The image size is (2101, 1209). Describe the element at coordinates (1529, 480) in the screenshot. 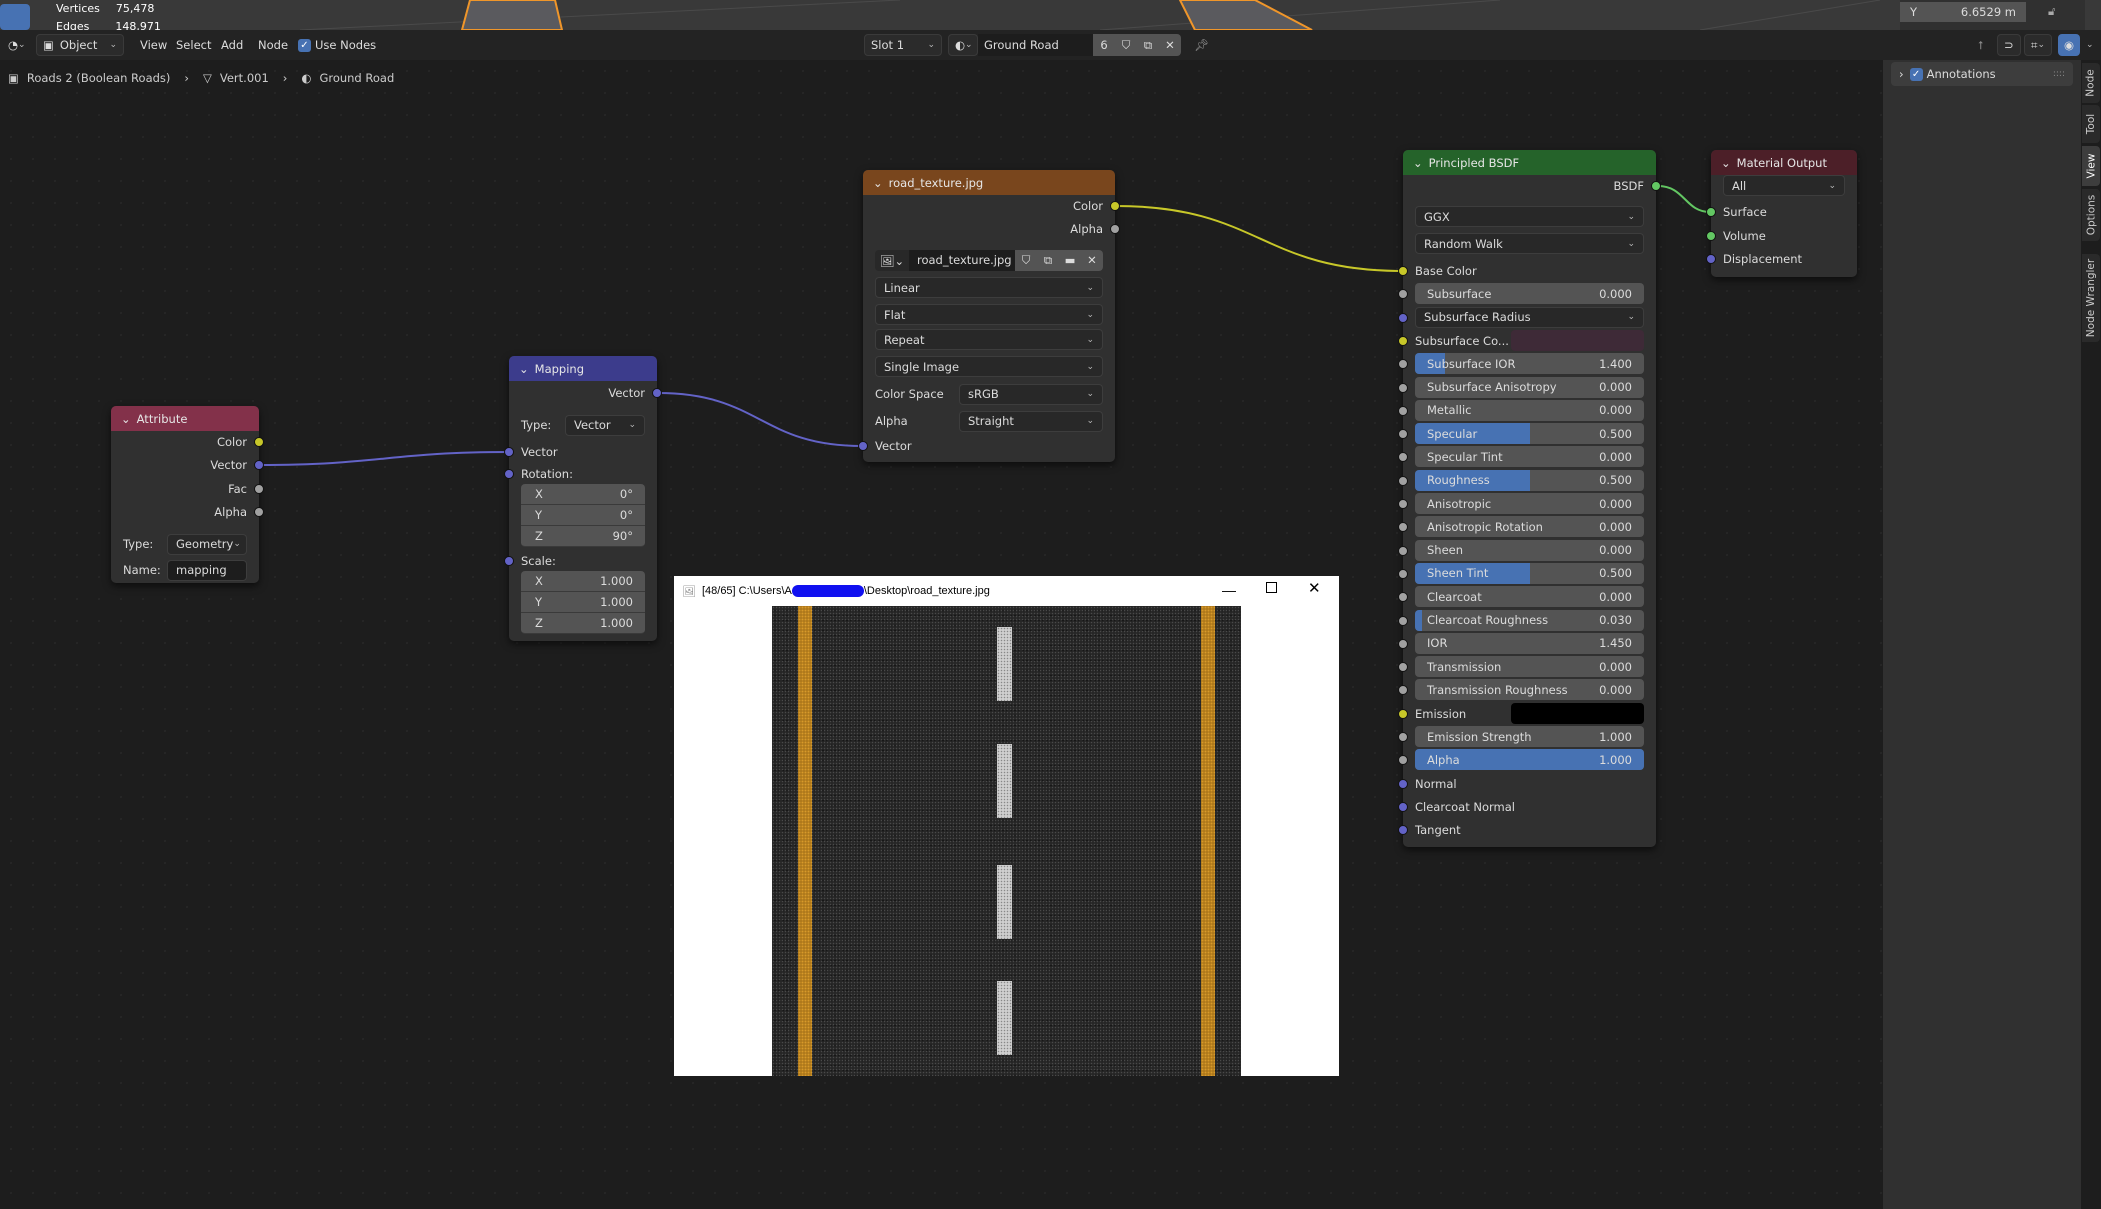

I see `roughness-slider: Roughness 0.500` at that location.